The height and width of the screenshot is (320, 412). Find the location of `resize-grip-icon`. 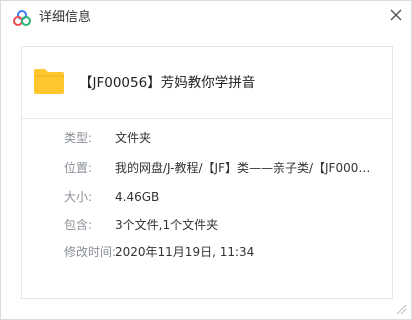

resize-grip-icon is located at coordinates (401, 309).